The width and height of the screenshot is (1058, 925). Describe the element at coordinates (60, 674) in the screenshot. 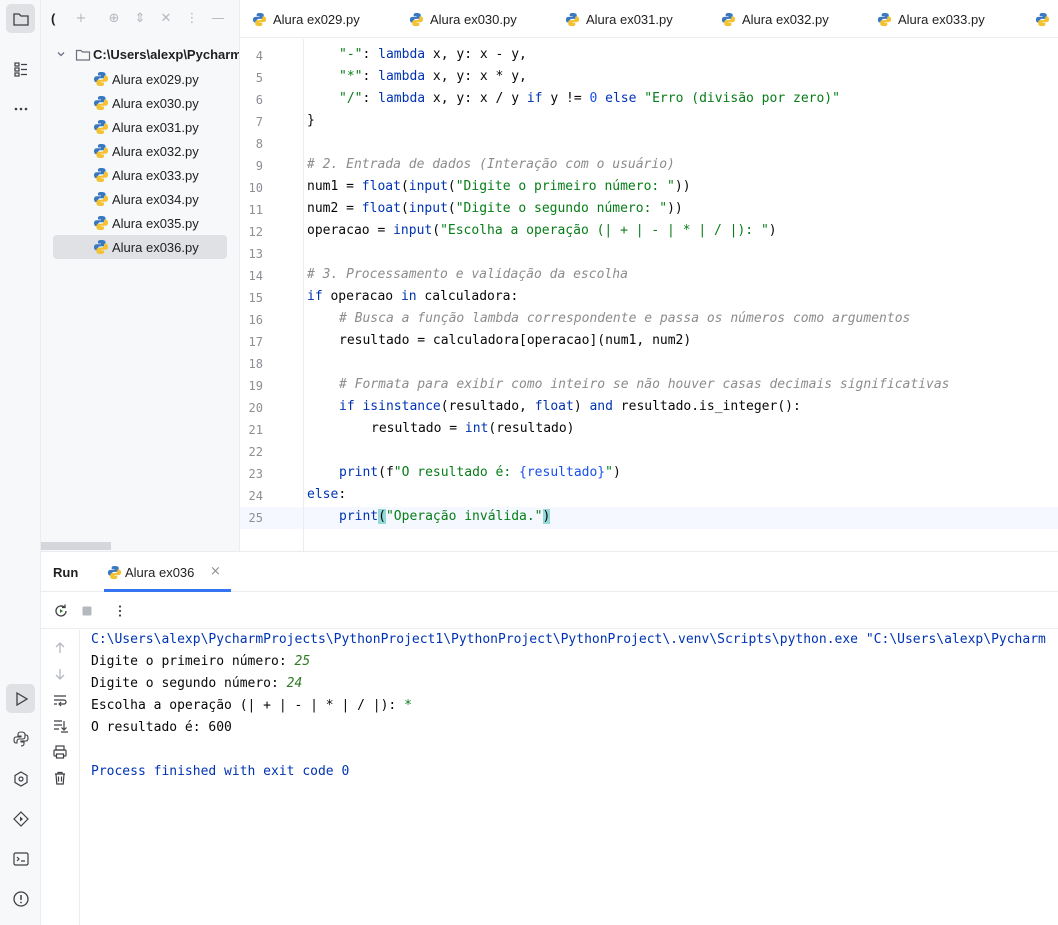

I see `arrow-down-icon` at that location.